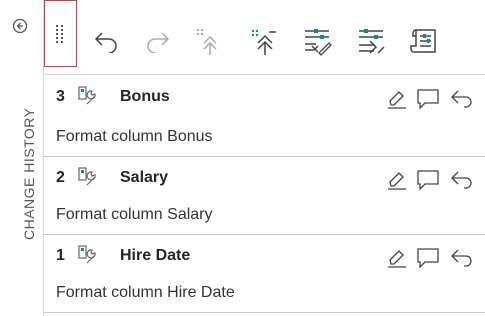  I want to click on redo-button, so click(159, 41).